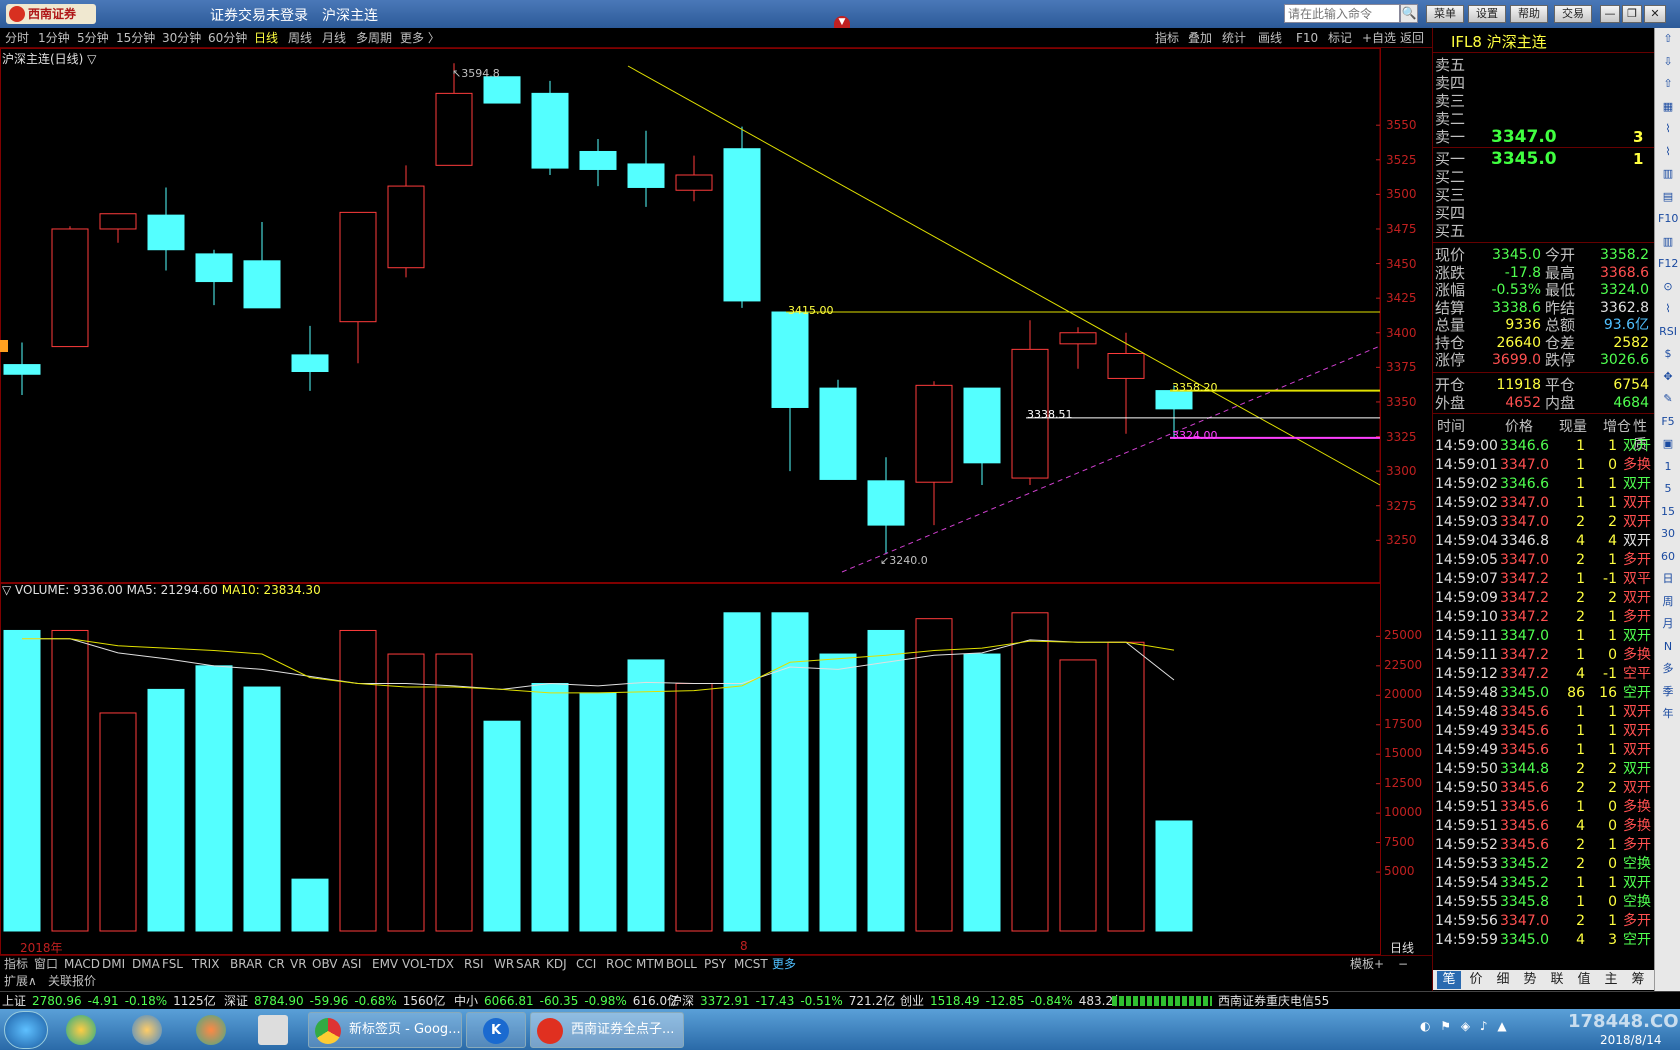  Describe the element at coordinates (17, 38) in the screenshot. I see `period-fenshi: 分时` at that location.